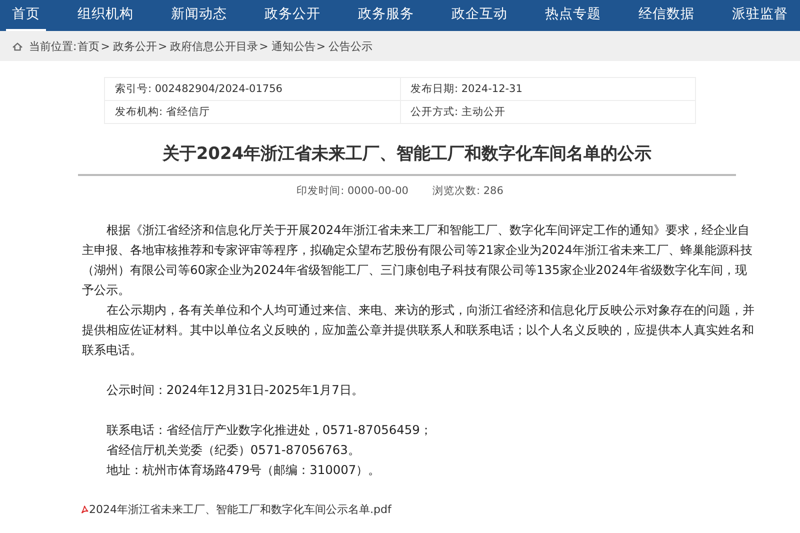 This screenshot has width=800, height=533. I want to click on breadcrumb-link: 政府信息公开目录, so click(214, 46).